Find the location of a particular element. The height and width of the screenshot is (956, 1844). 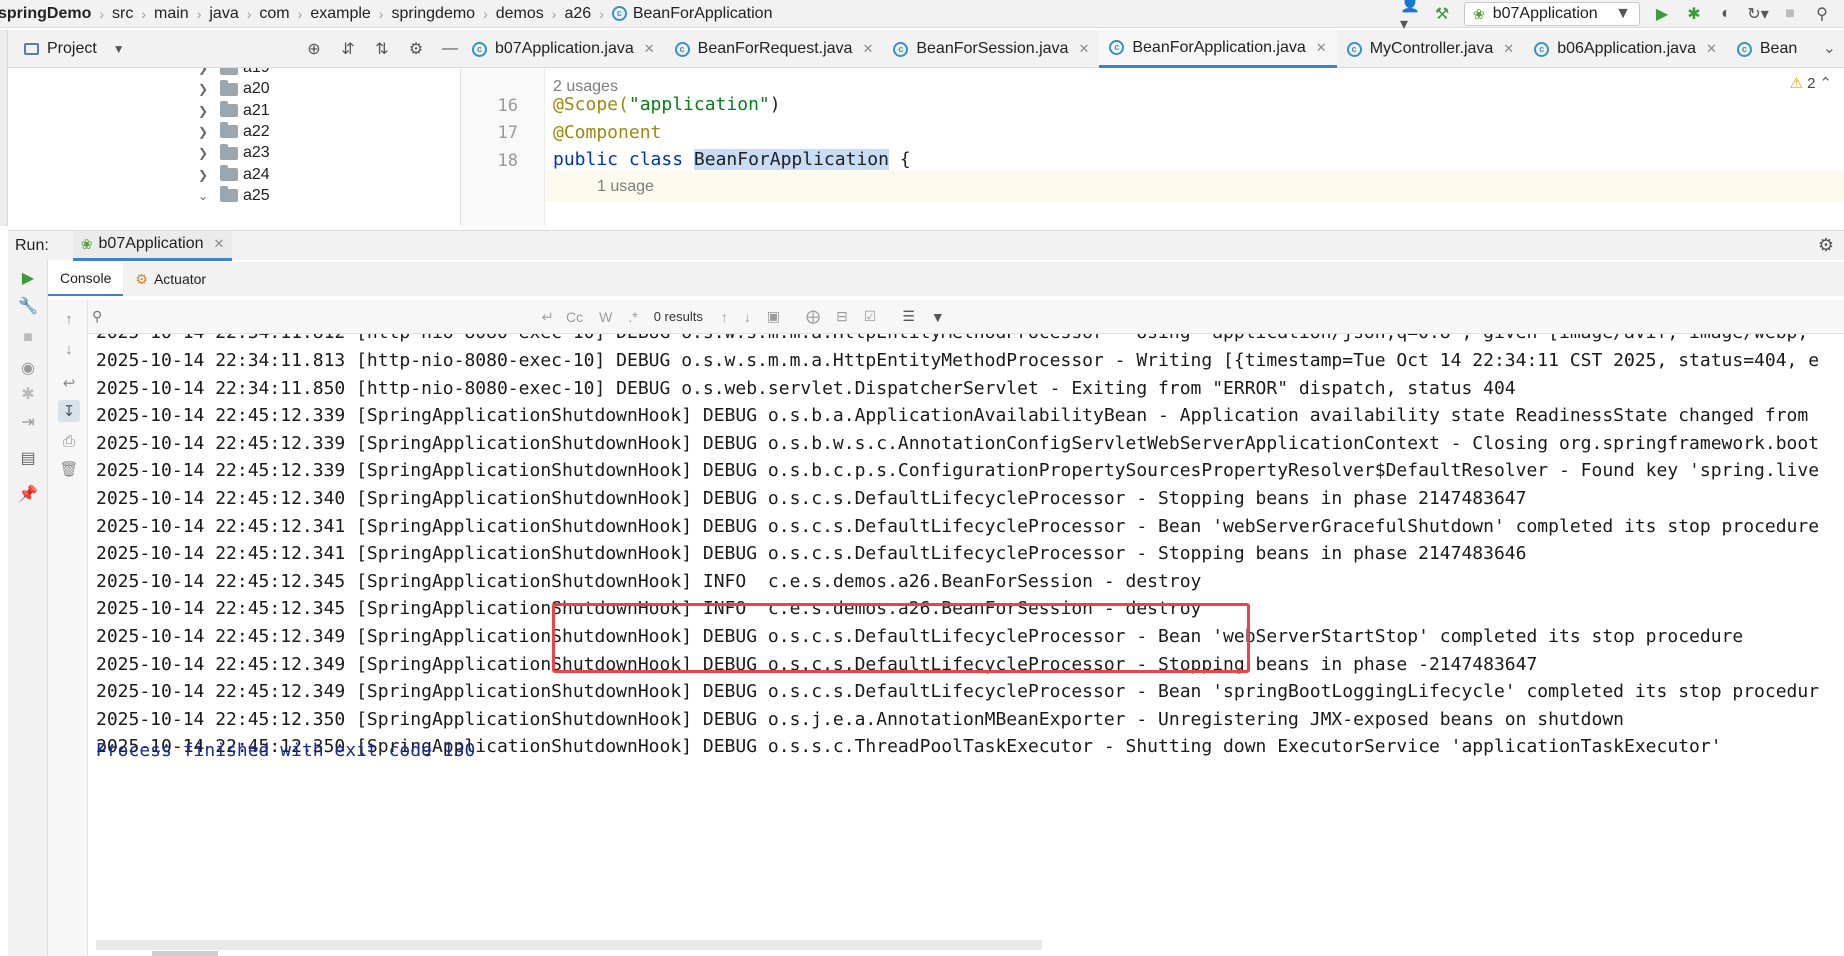

breadcrumb-item: com is located at coordinates (274, 14).